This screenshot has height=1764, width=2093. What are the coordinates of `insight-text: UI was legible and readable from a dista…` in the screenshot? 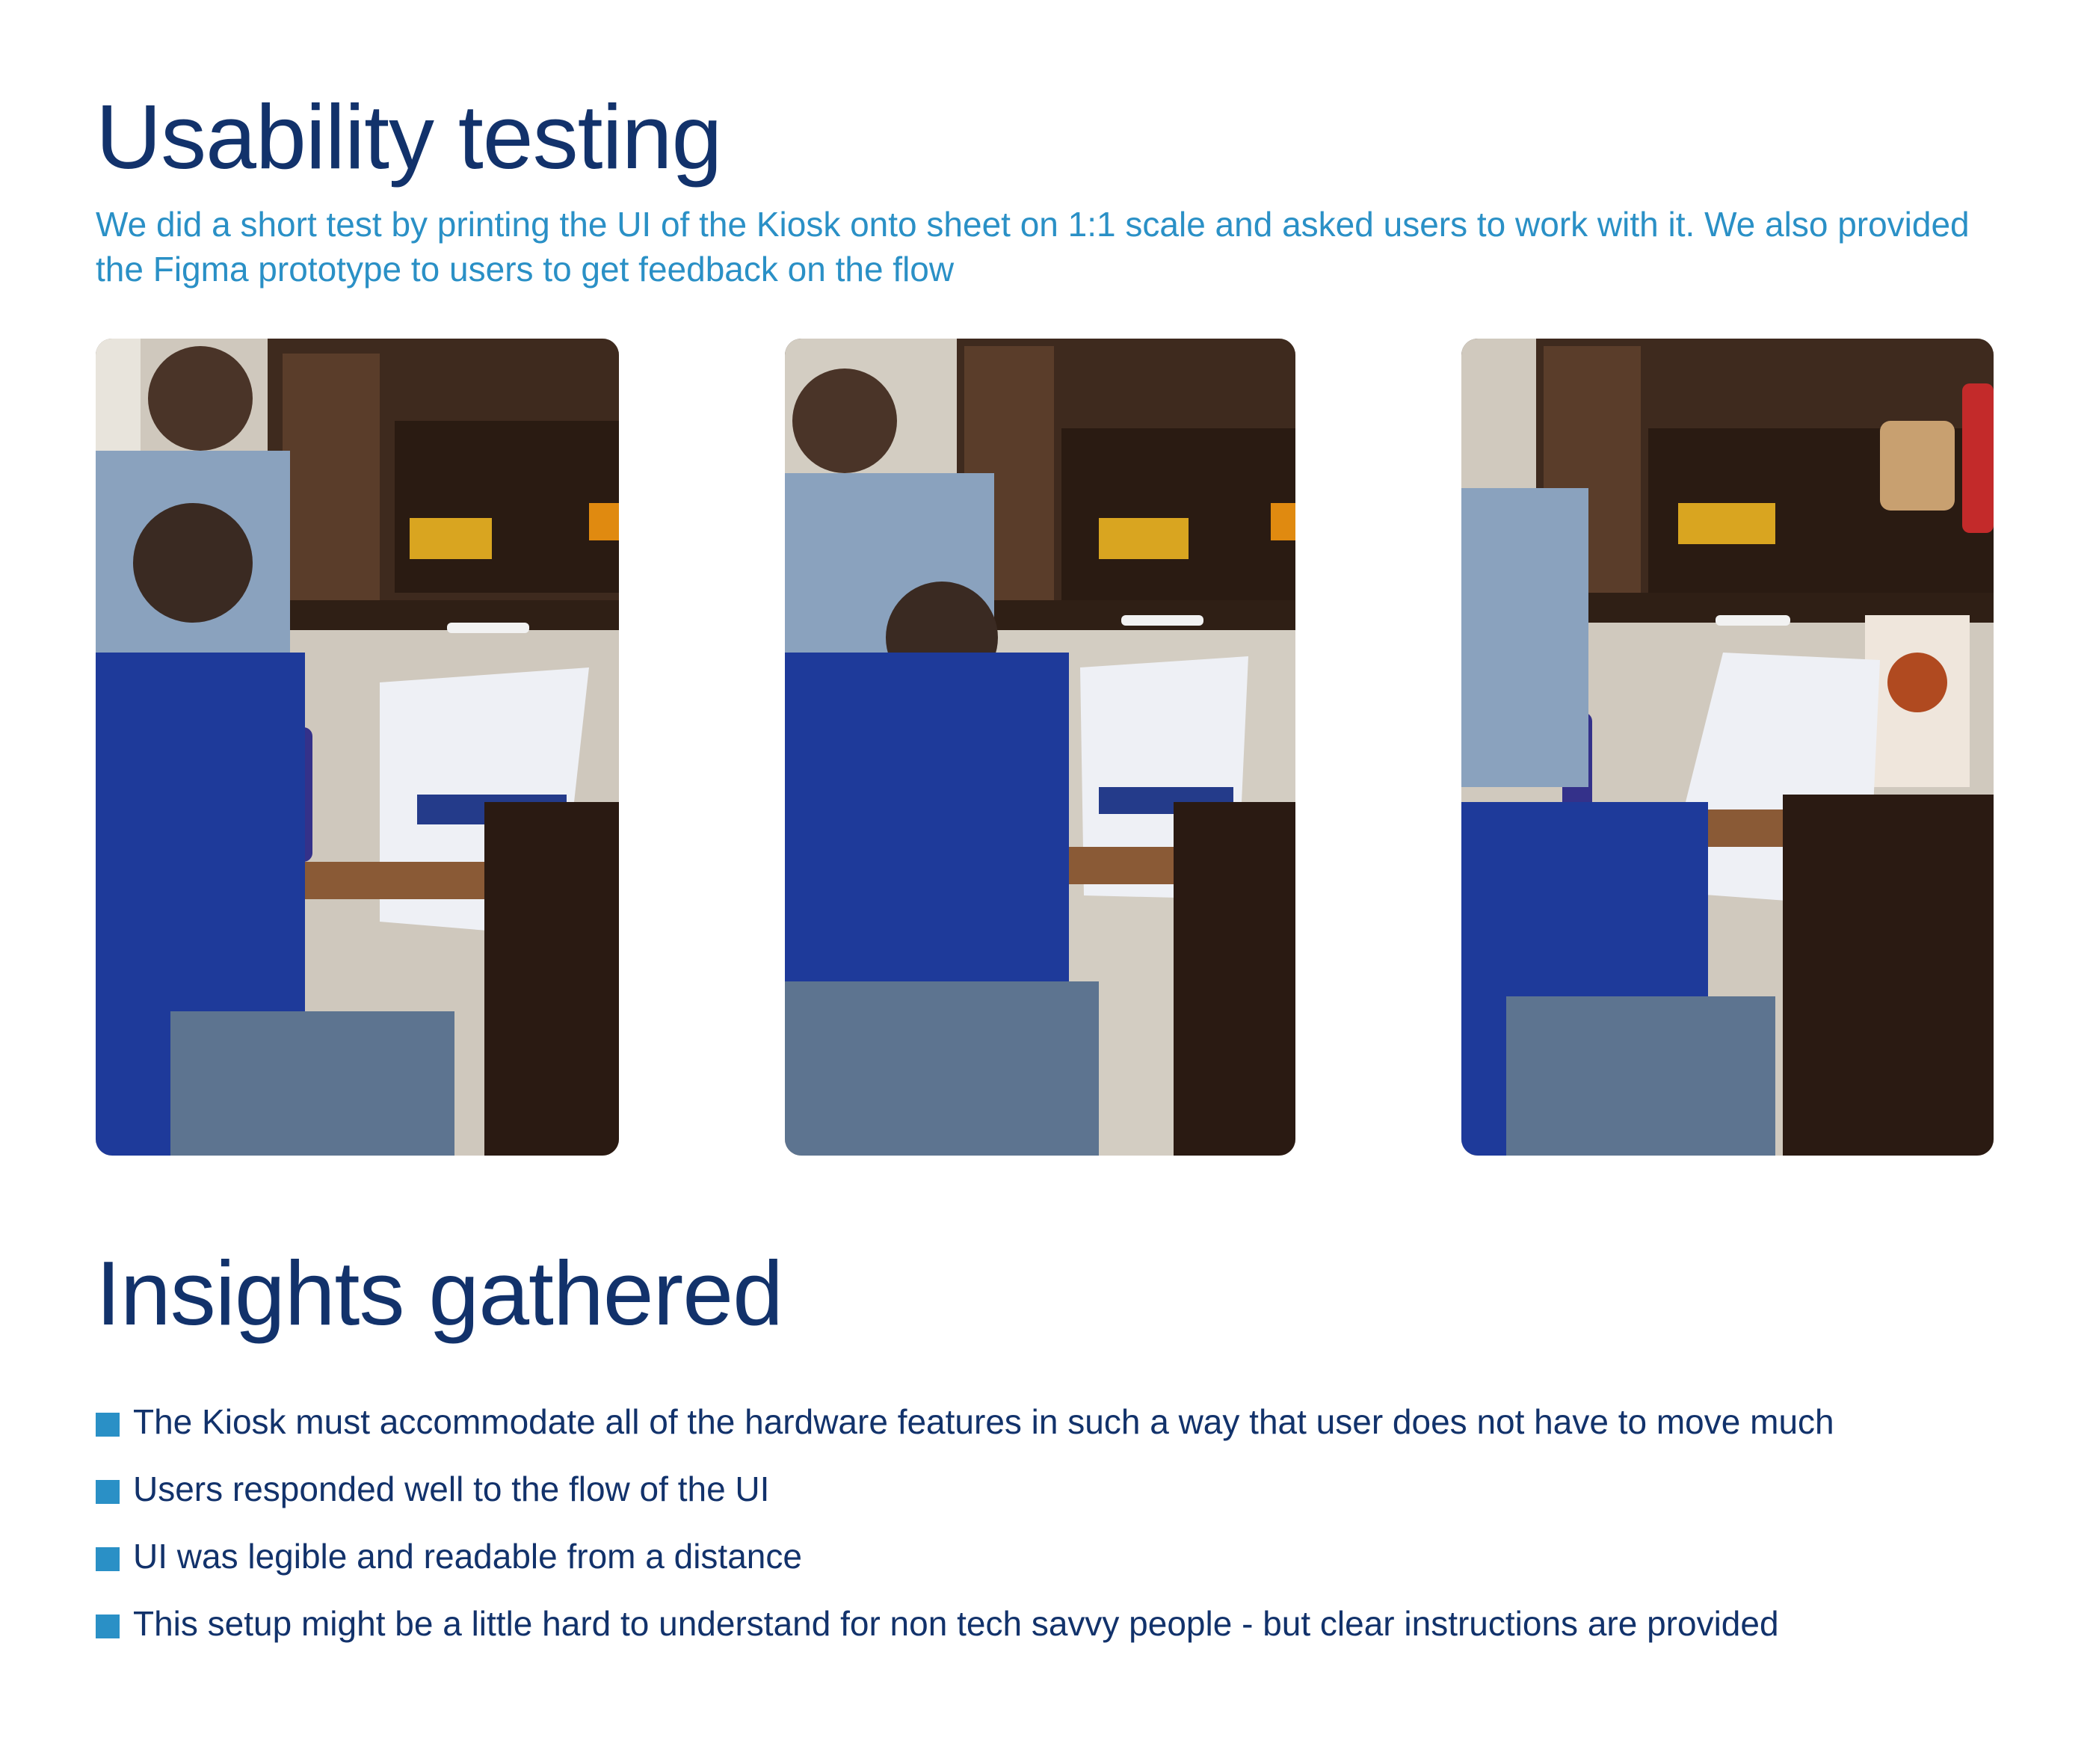 It's located at (468, 1556).